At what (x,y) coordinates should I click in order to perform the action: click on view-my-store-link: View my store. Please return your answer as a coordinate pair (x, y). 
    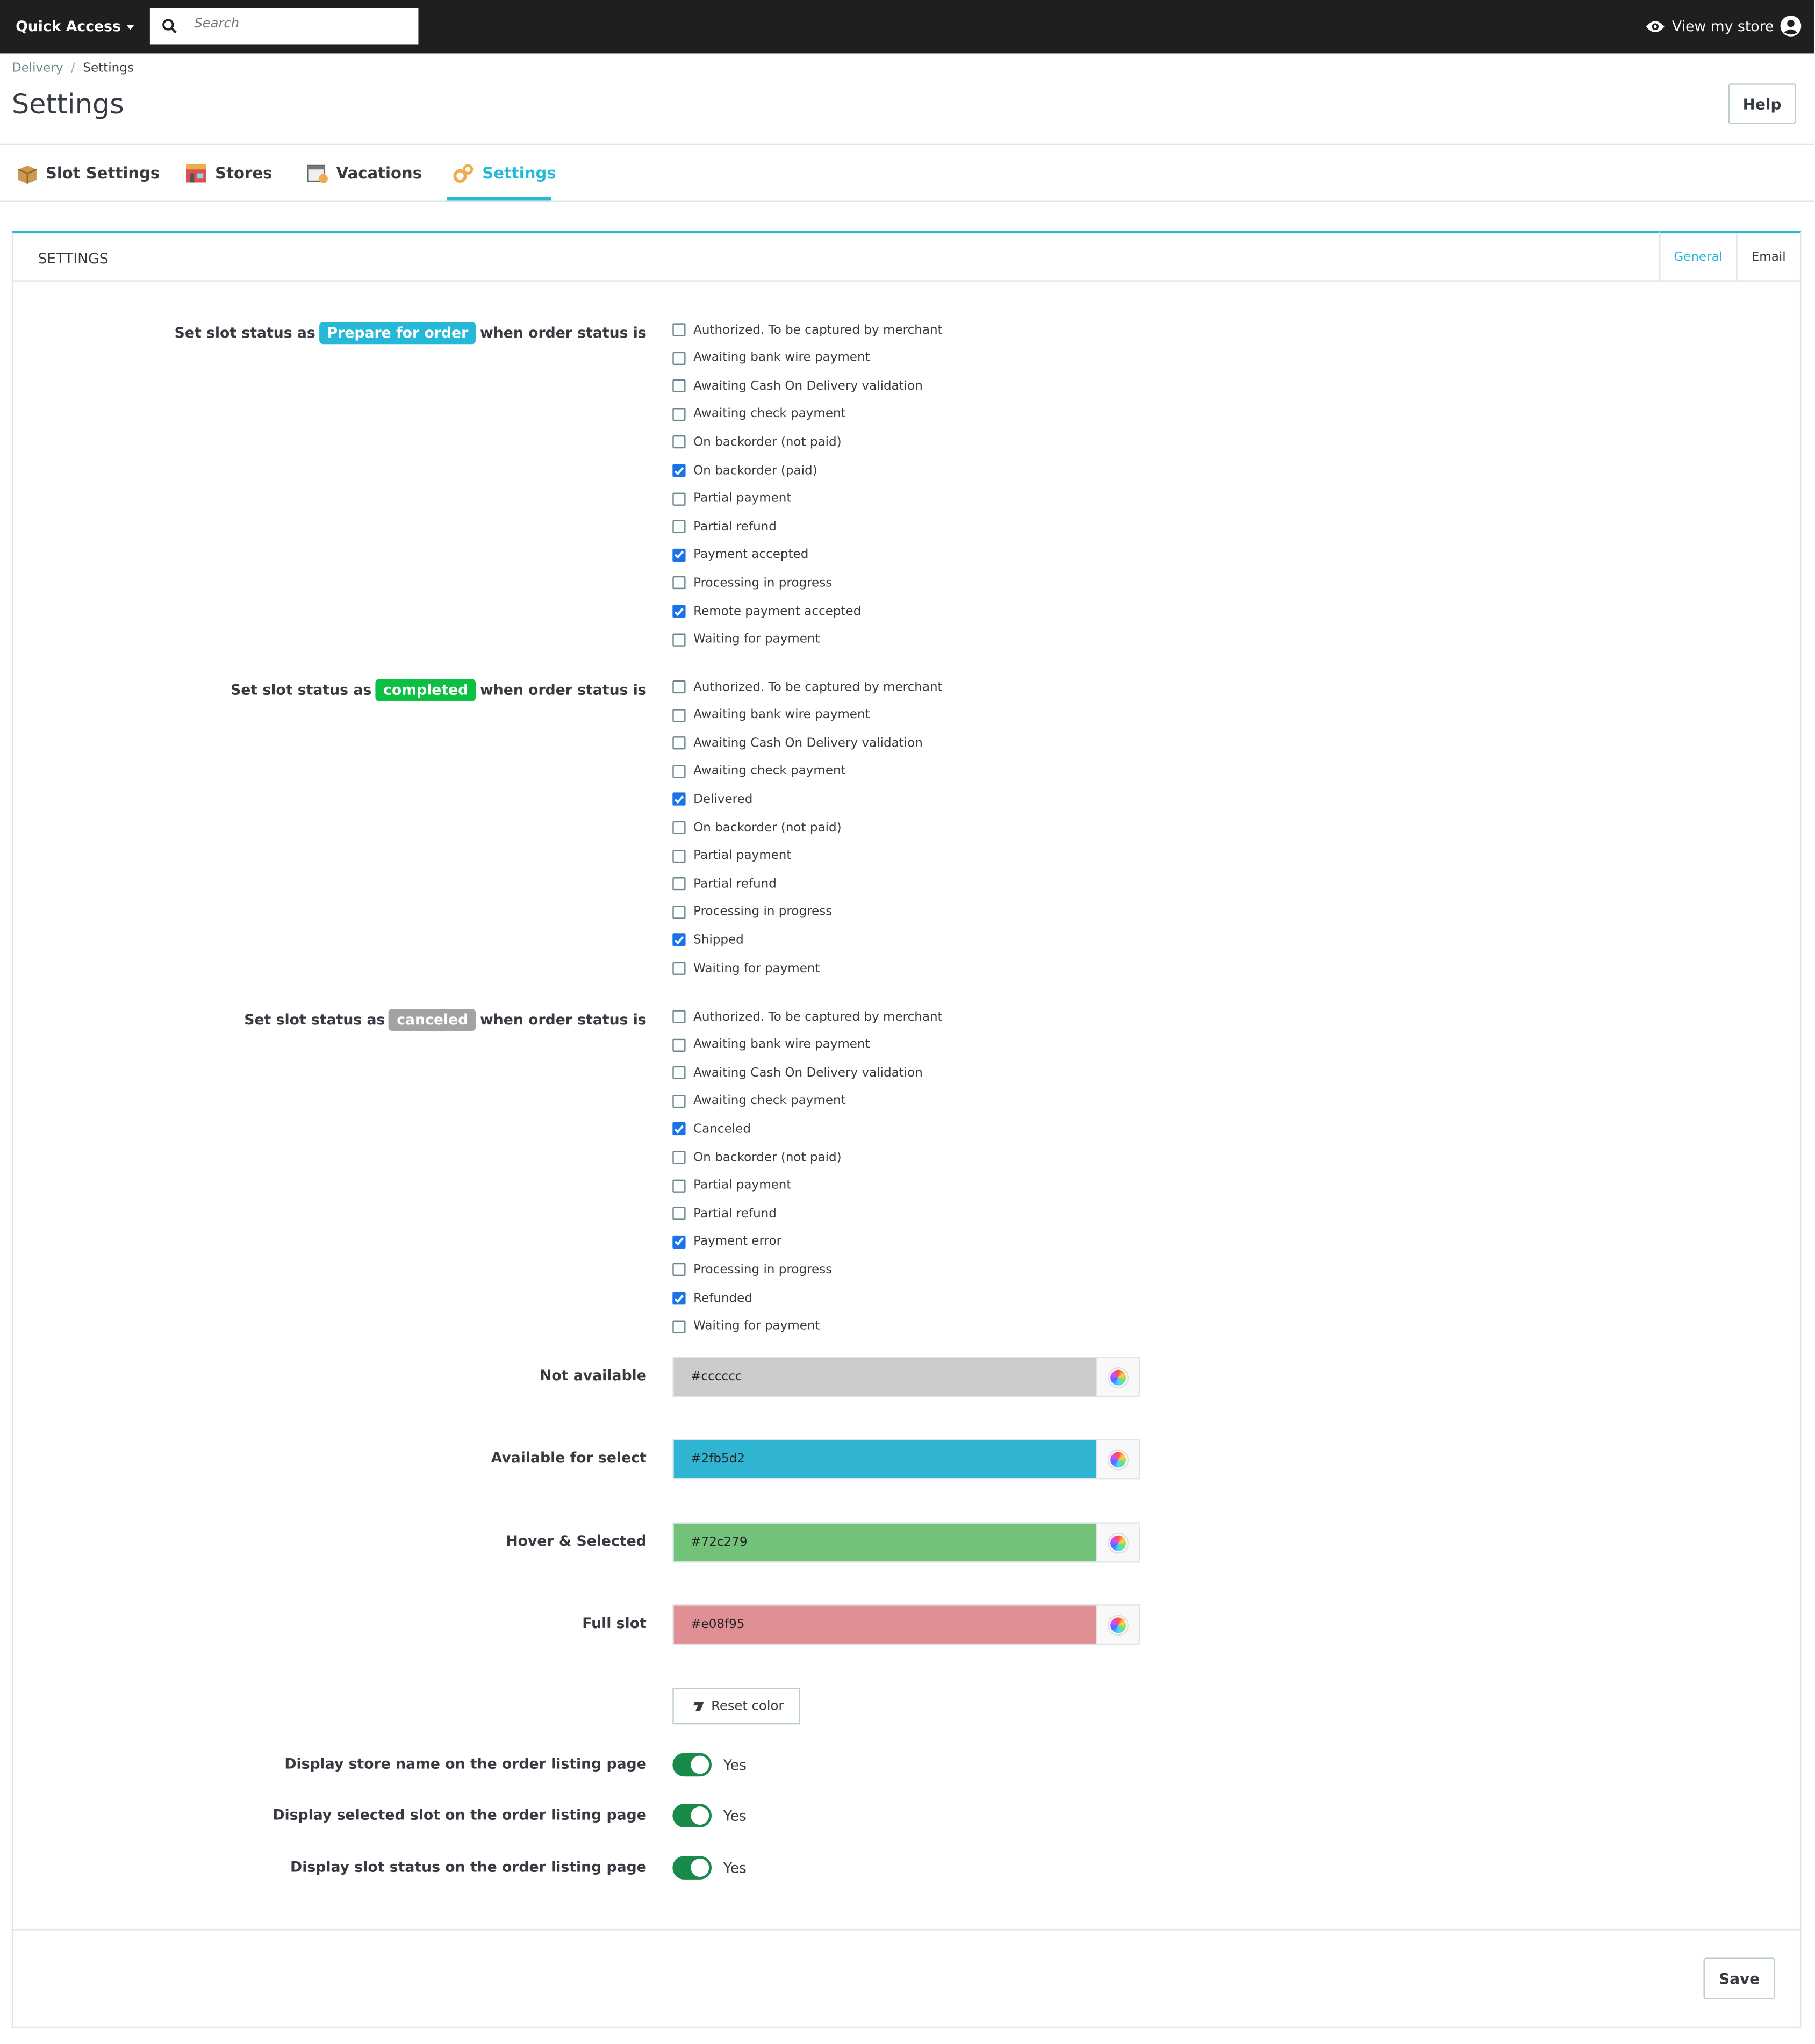
    Looking at the image, I should click on (1723, 27).